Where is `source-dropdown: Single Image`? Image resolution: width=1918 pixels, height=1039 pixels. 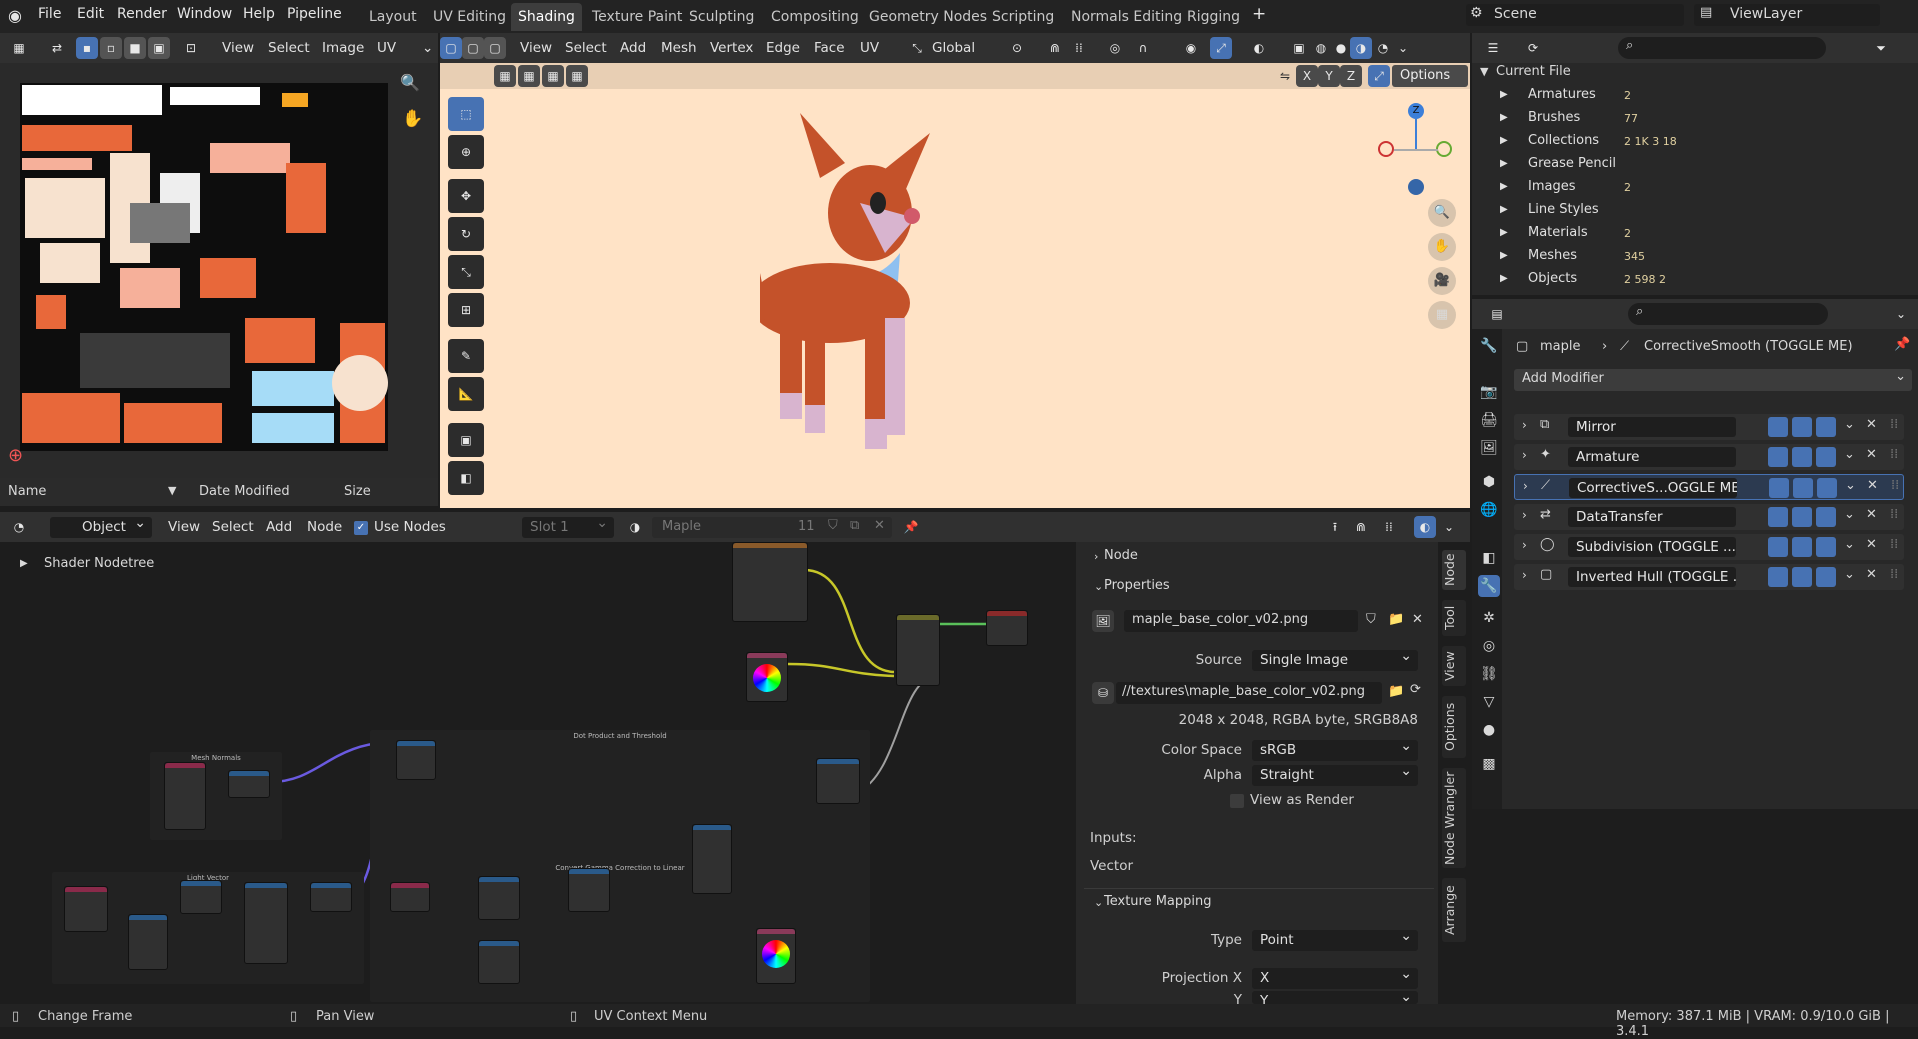
source-dropdown: Single Image is located at coordinates (1335, 658).